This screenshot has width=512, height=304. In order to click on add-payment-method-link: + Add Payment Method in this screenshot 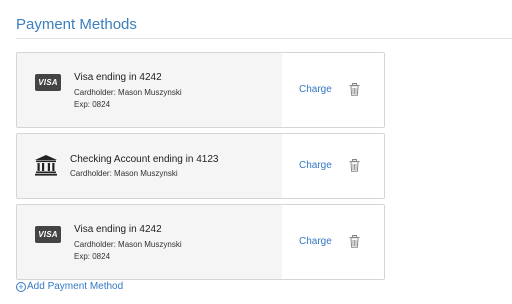, I will do `click(69, 286)`.